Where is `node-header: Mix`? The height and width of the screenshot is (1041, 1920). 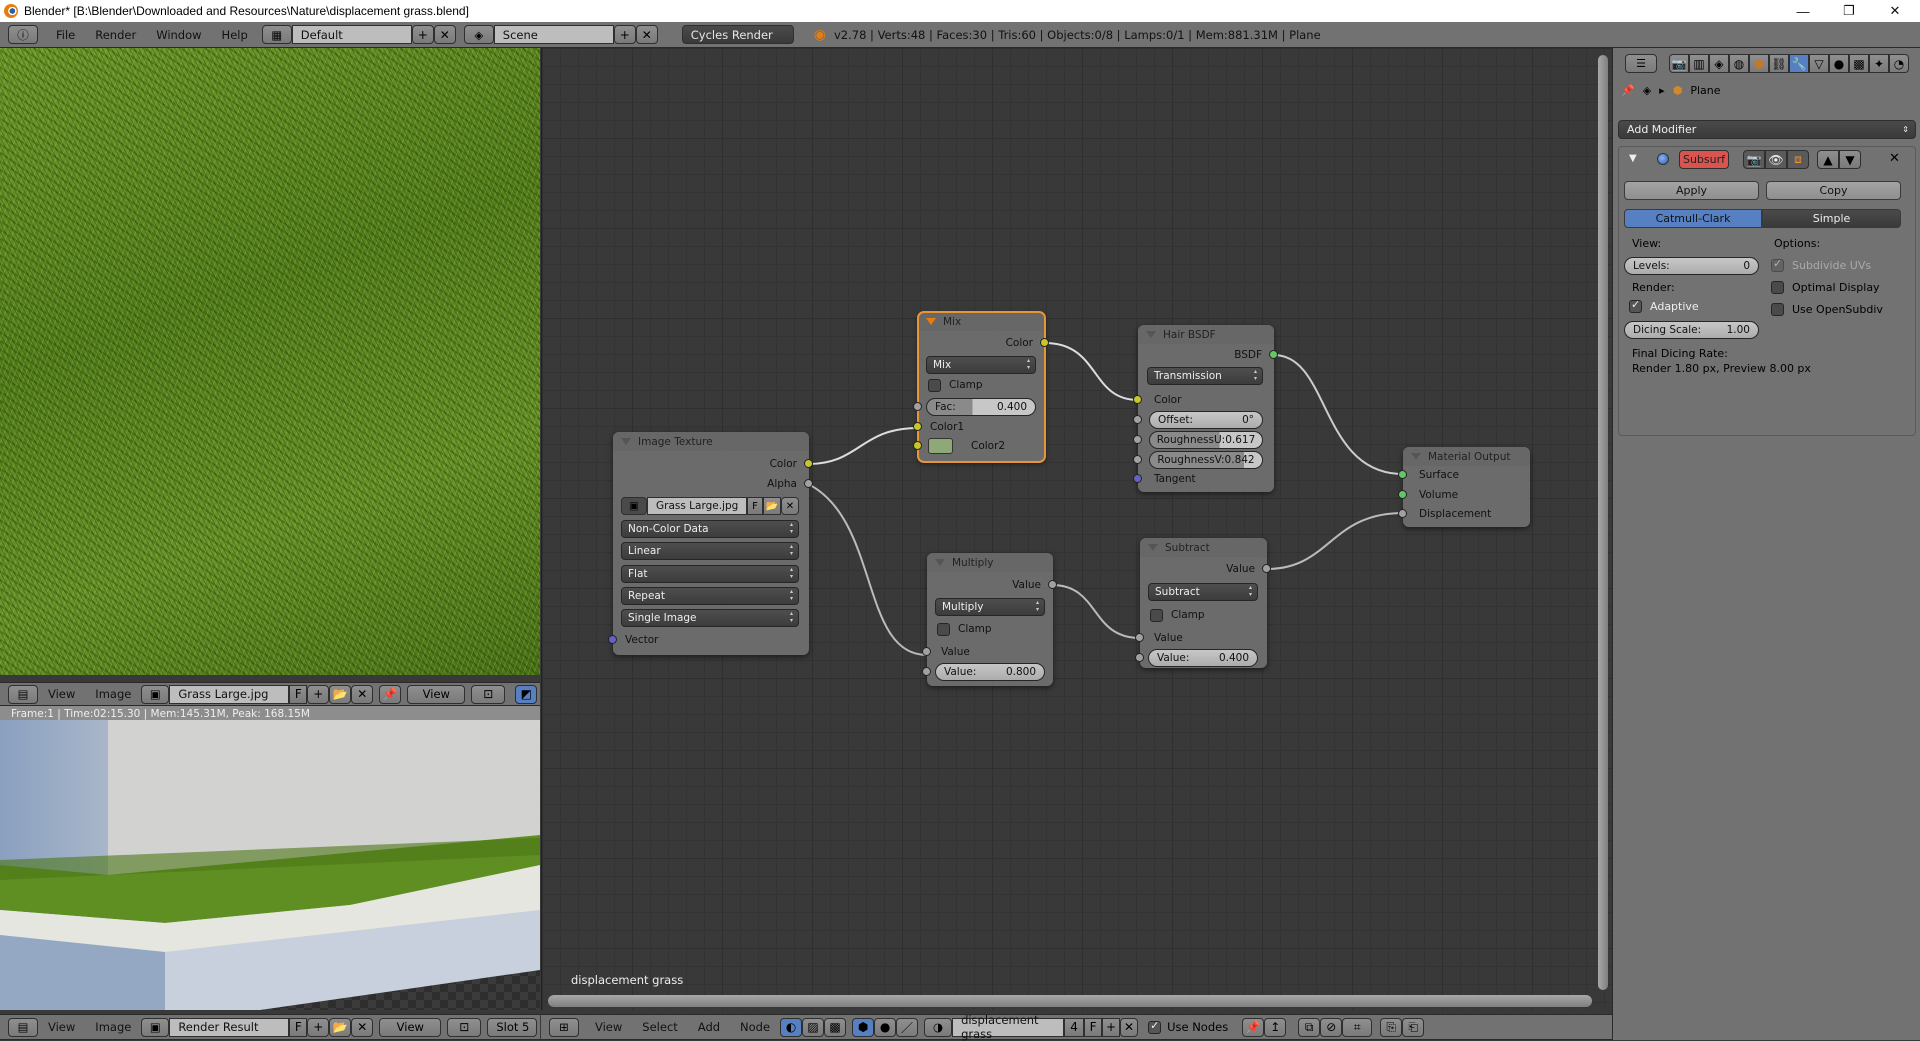
node-header: Mix is located at coordinates (981, 321).